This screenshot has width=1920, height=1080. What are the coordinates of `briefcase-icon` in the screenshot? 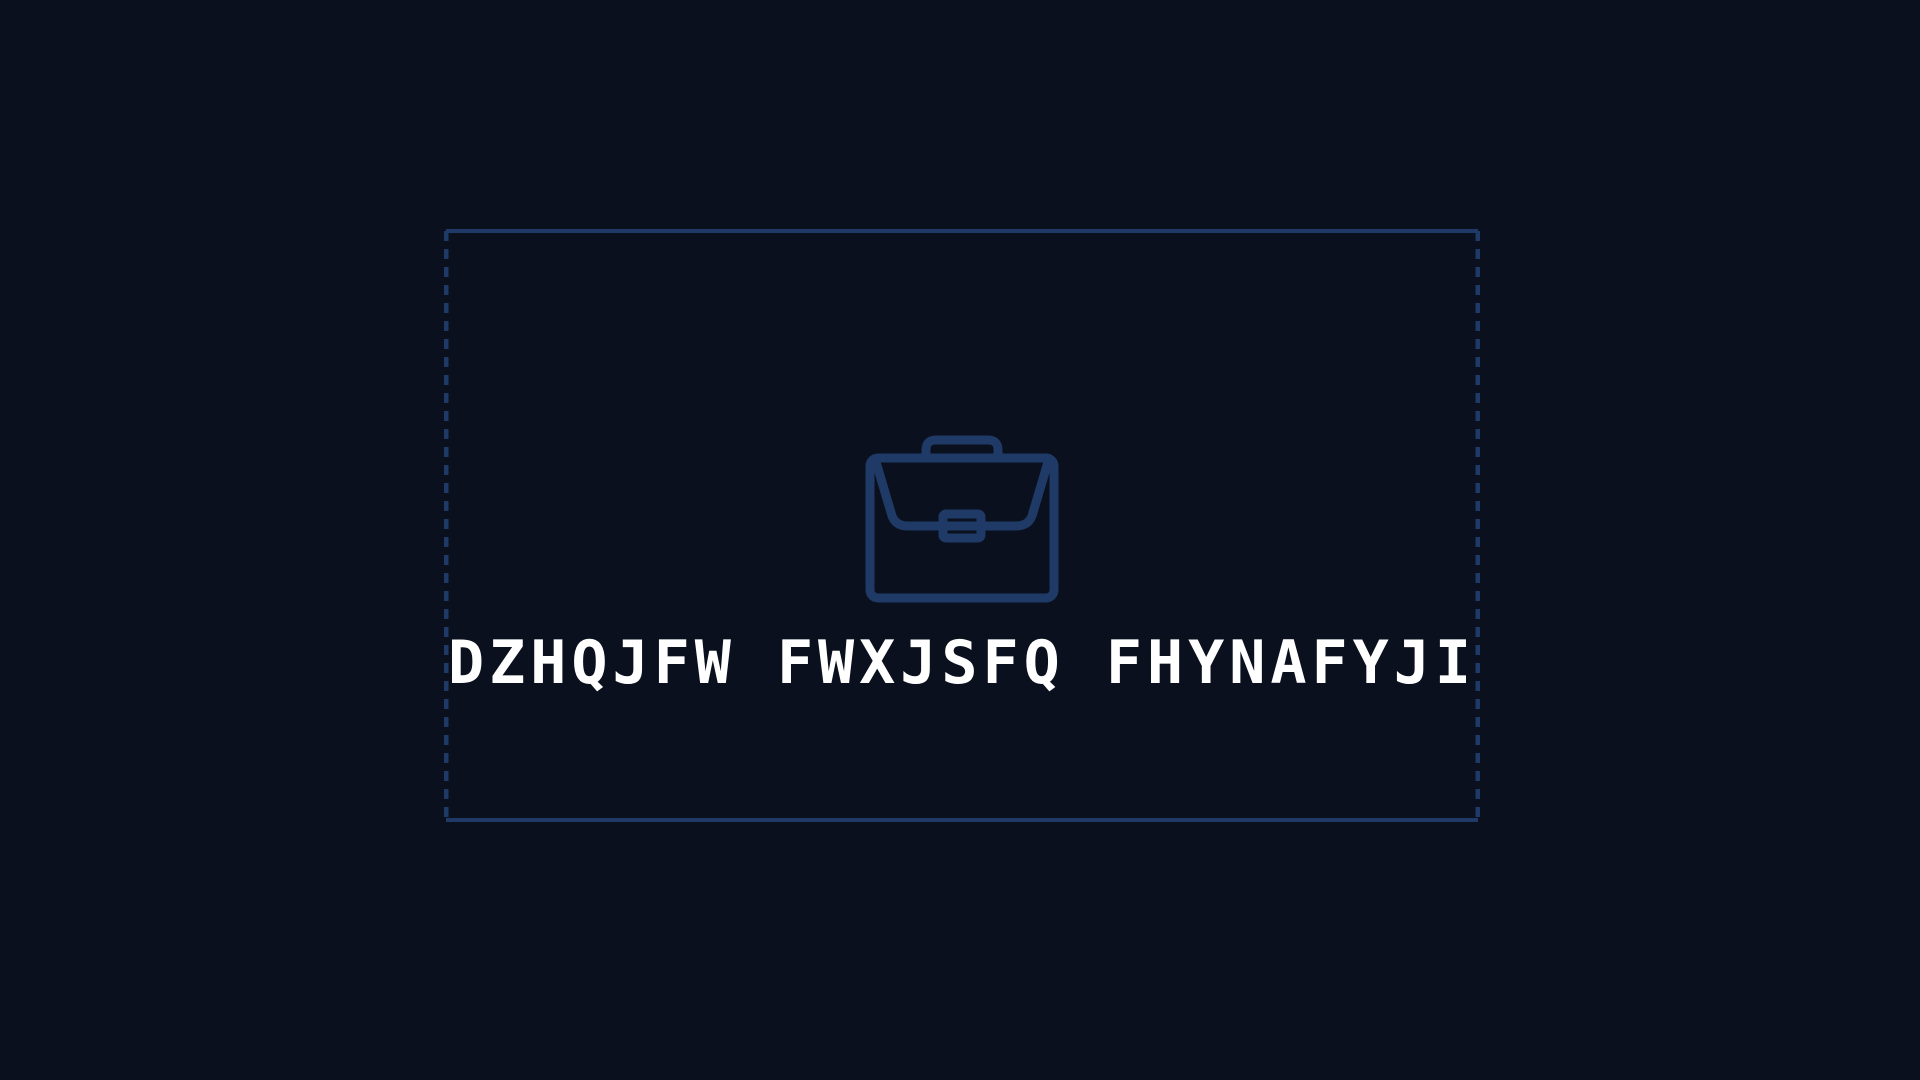 It's located at (962, 529).